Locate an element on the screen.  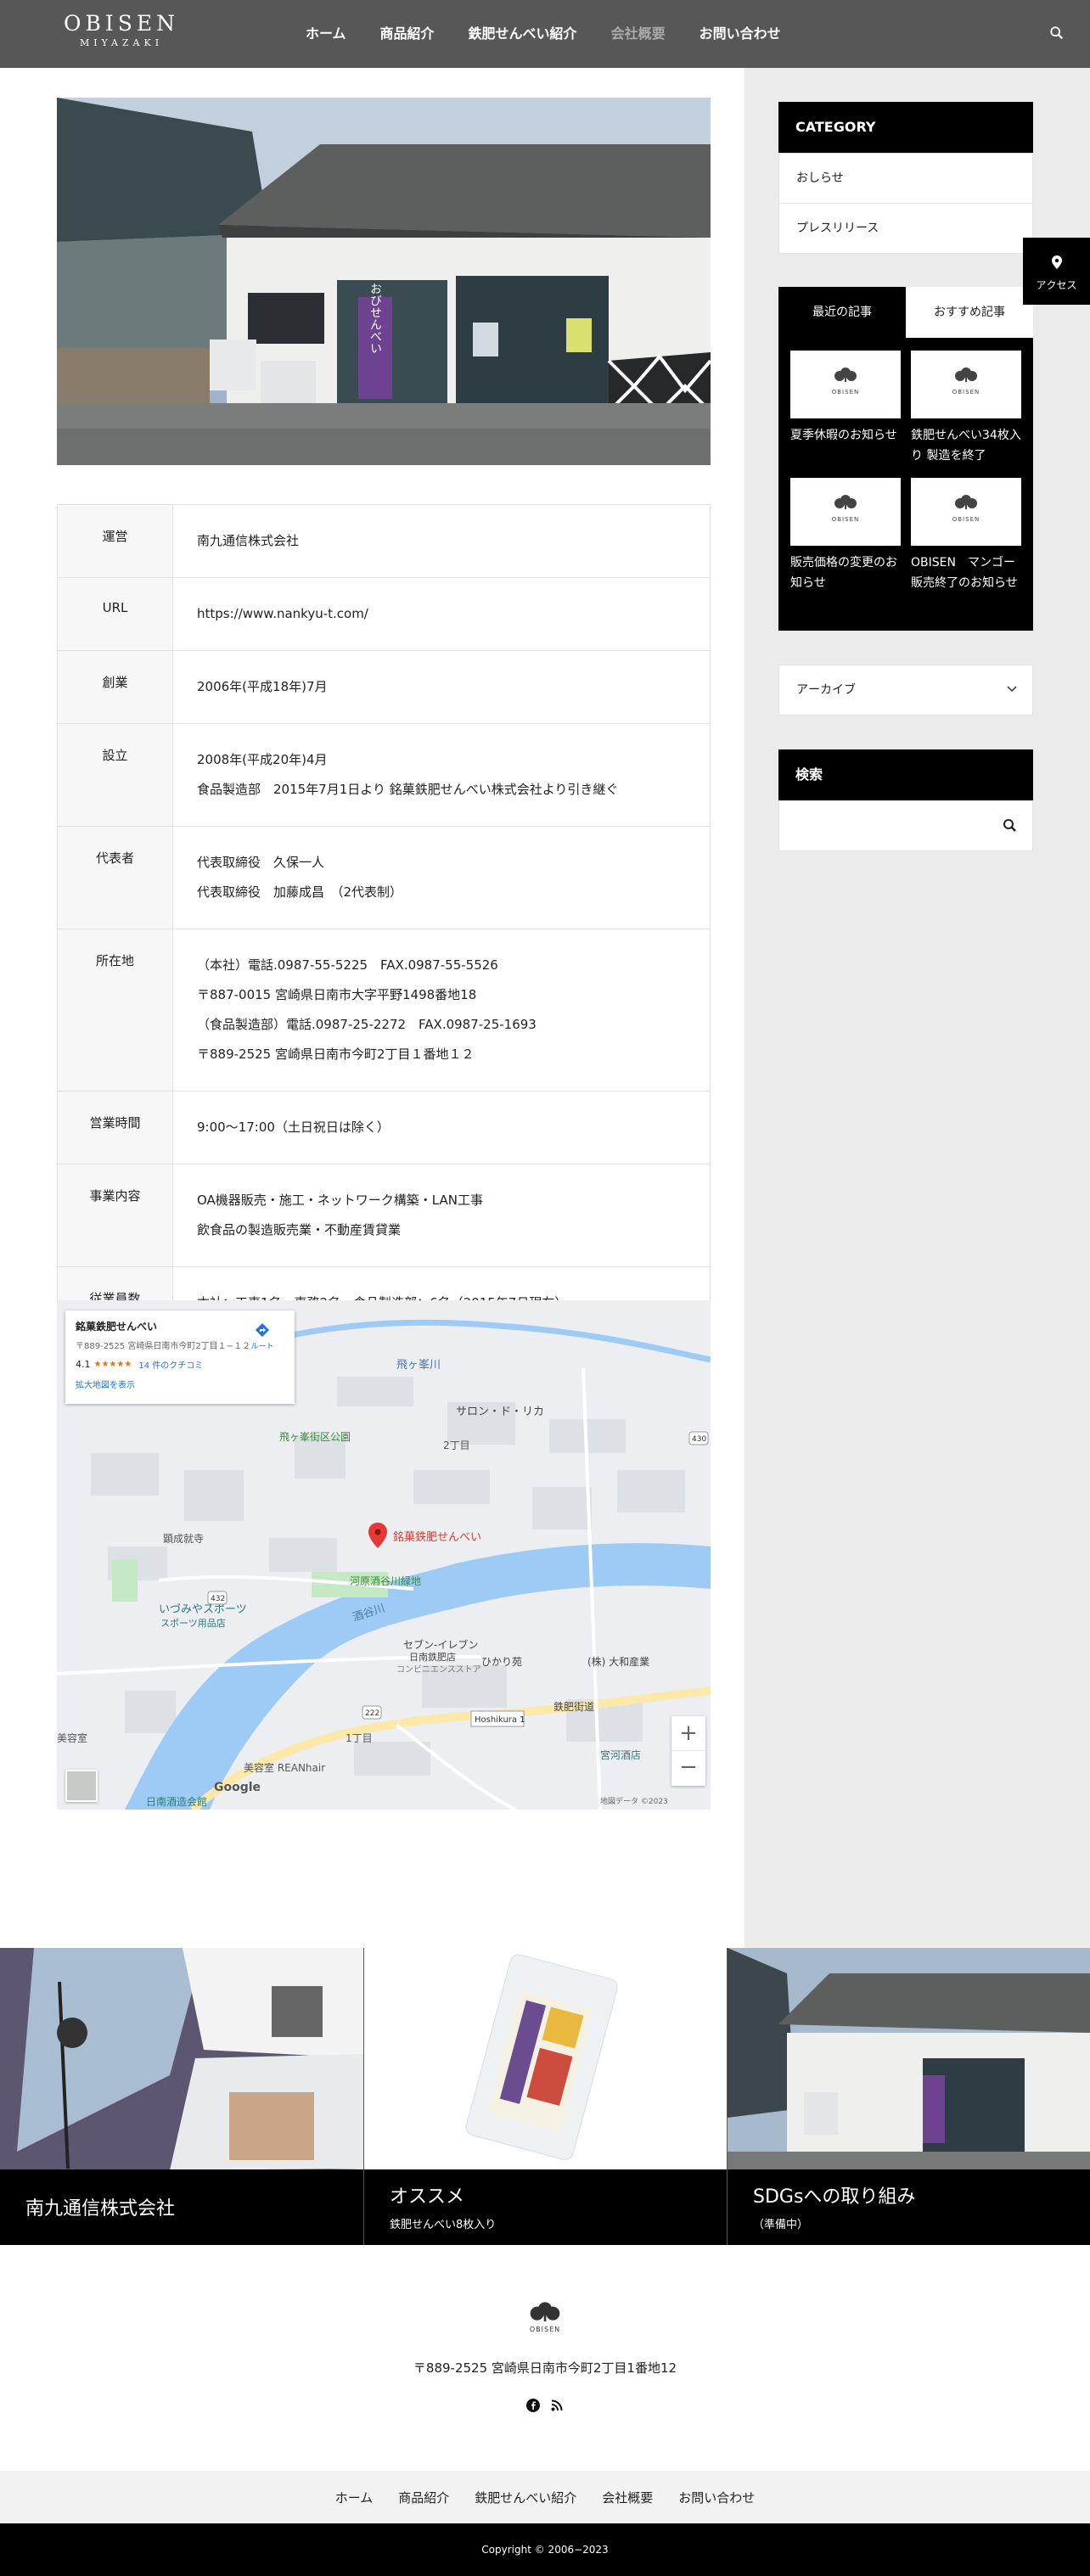
map-reviews-link: 14 件のクチコミ is located at coordinates (170, 1364).